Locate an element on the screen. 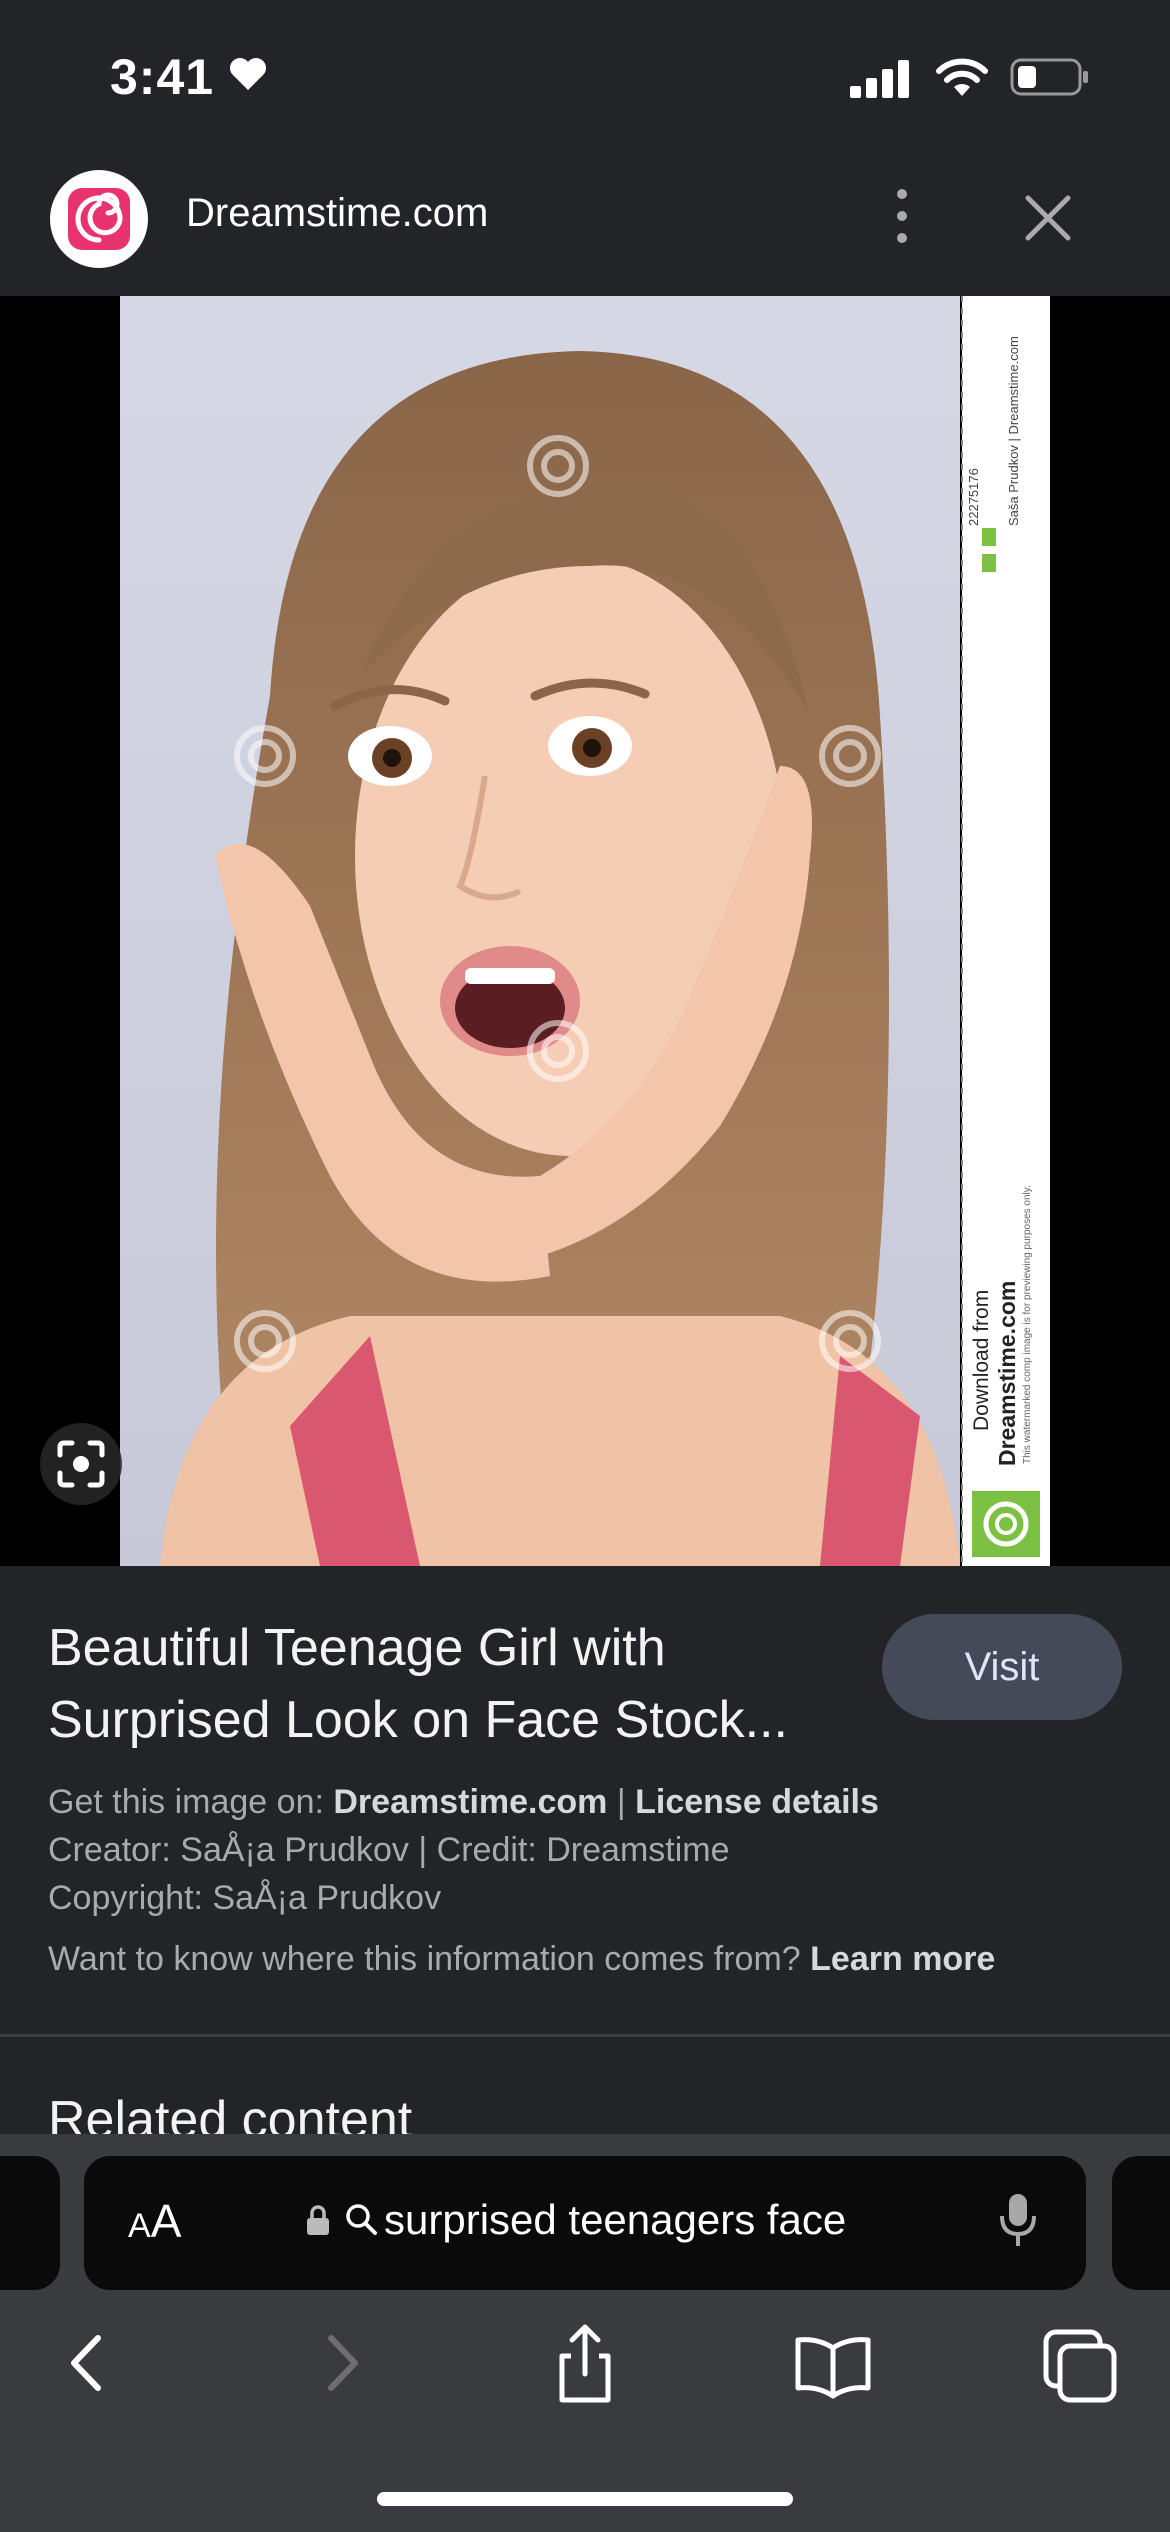  status-time: 3:41 is located at coordinates (162, 77).